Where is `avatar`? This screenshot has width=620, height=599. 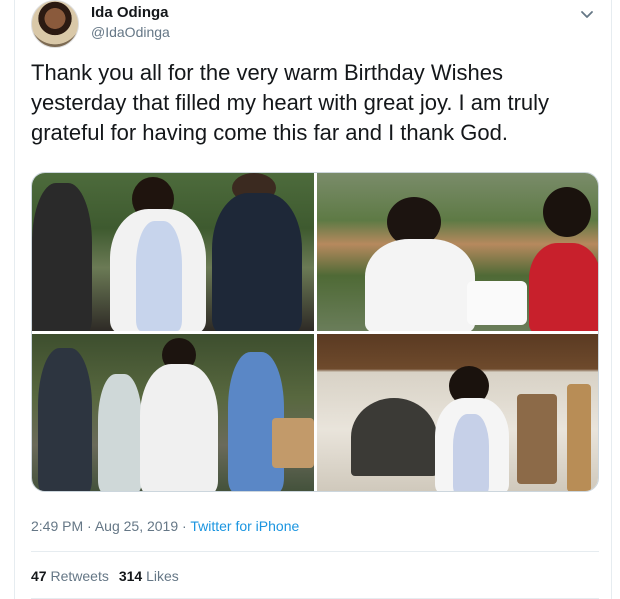
avatar is located at coordinates (55, 24).